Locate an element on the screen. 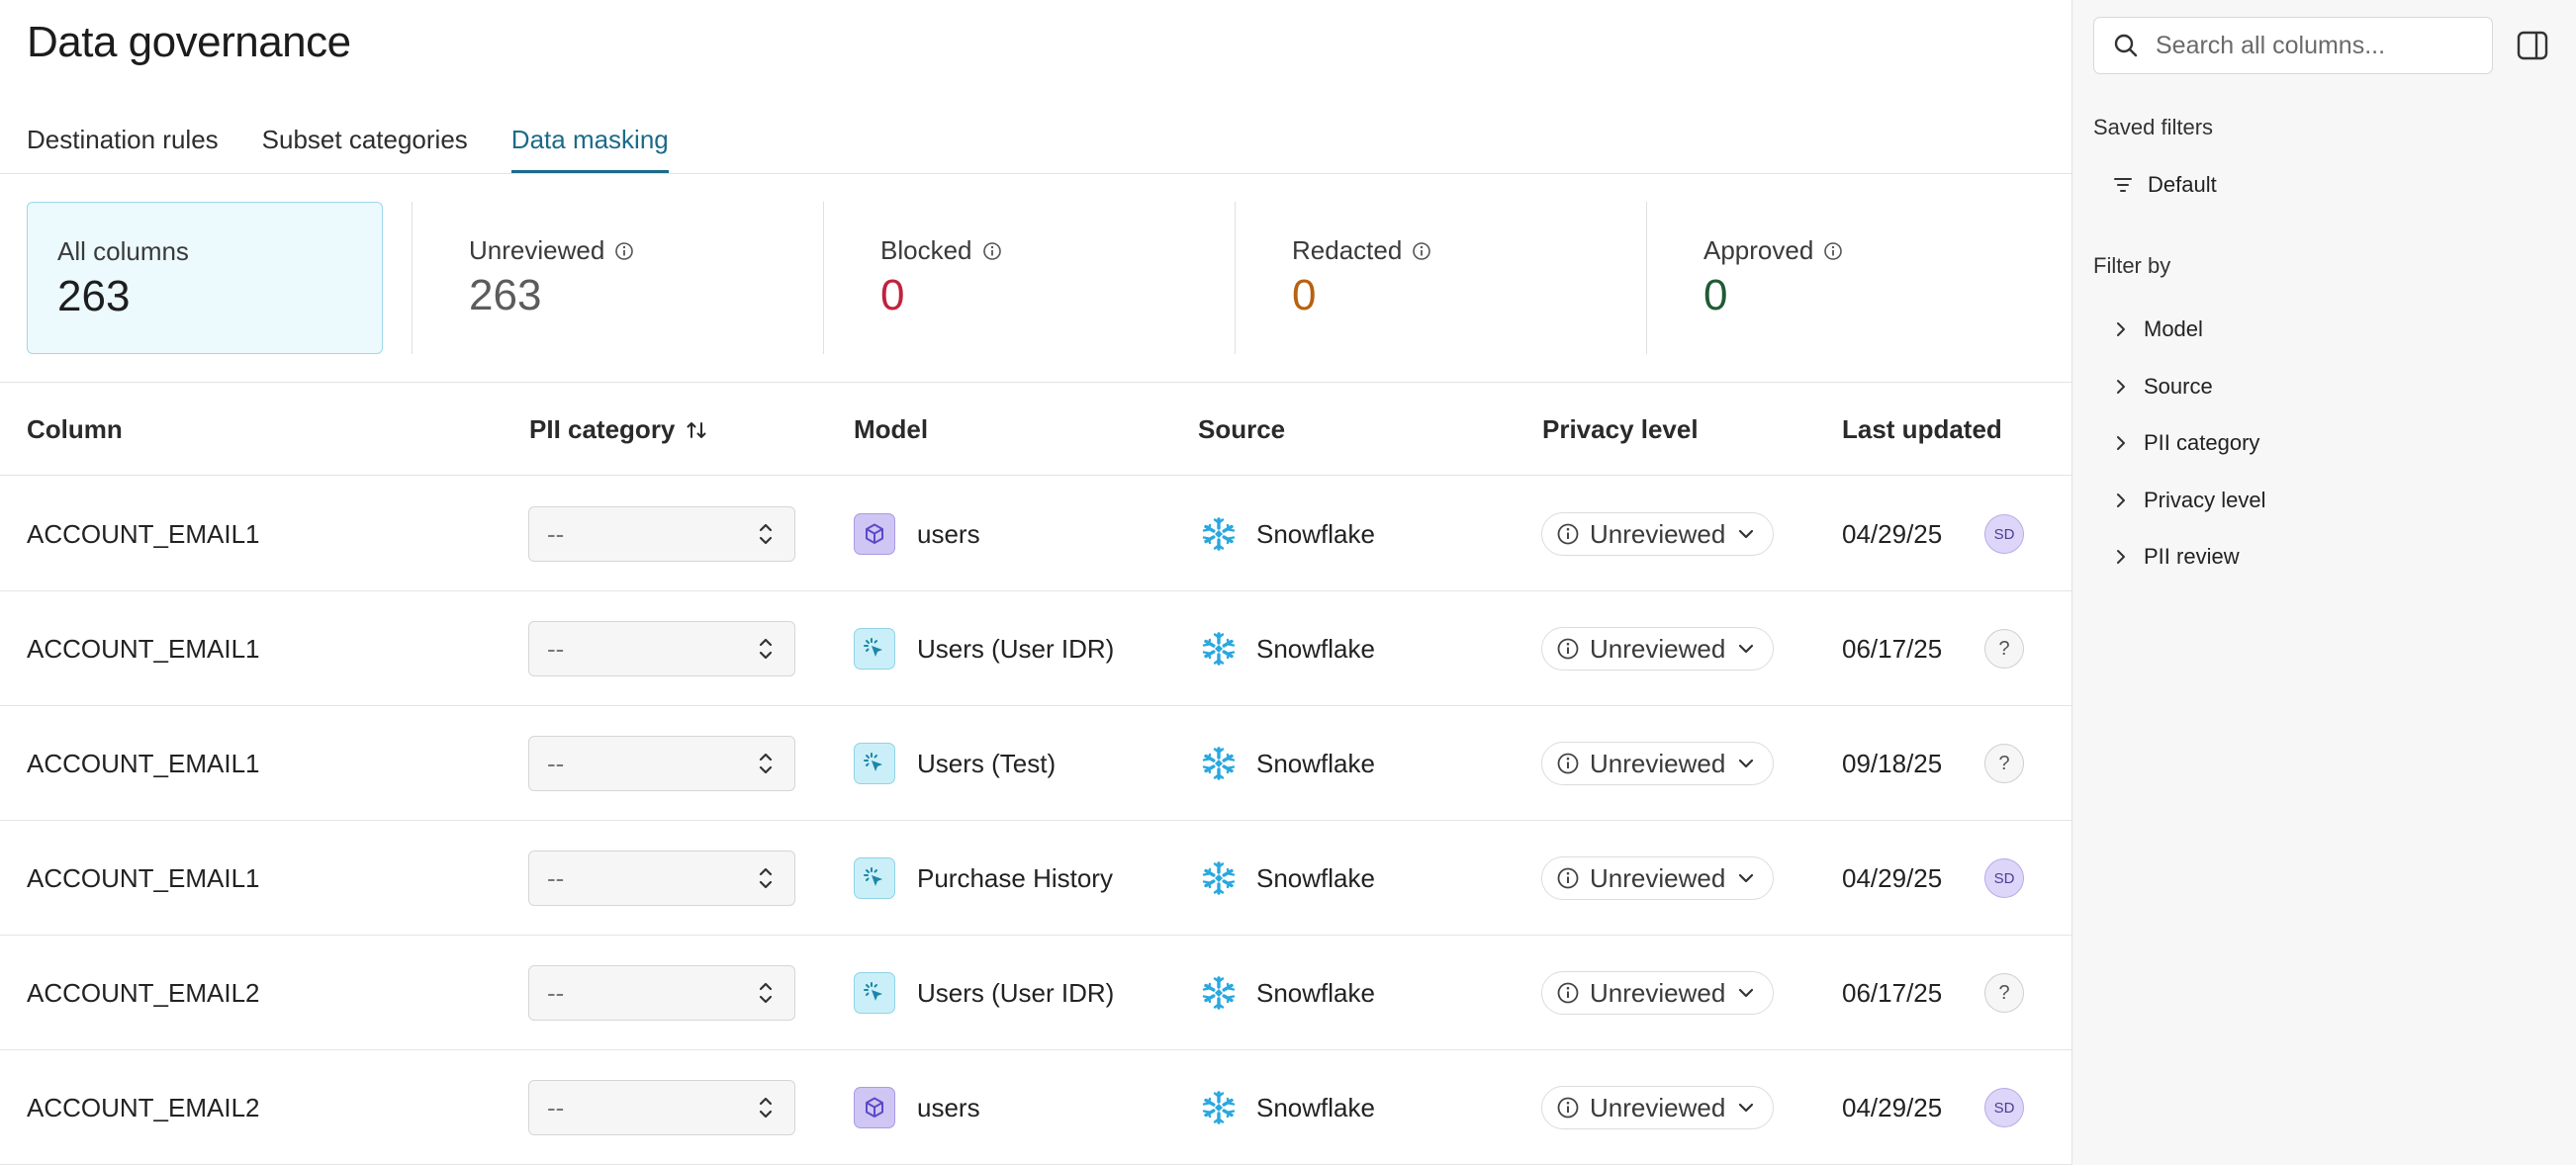 The width and height of the screenshot is (2576, 1165). header-model: Model is located at coordinates (891, 429).